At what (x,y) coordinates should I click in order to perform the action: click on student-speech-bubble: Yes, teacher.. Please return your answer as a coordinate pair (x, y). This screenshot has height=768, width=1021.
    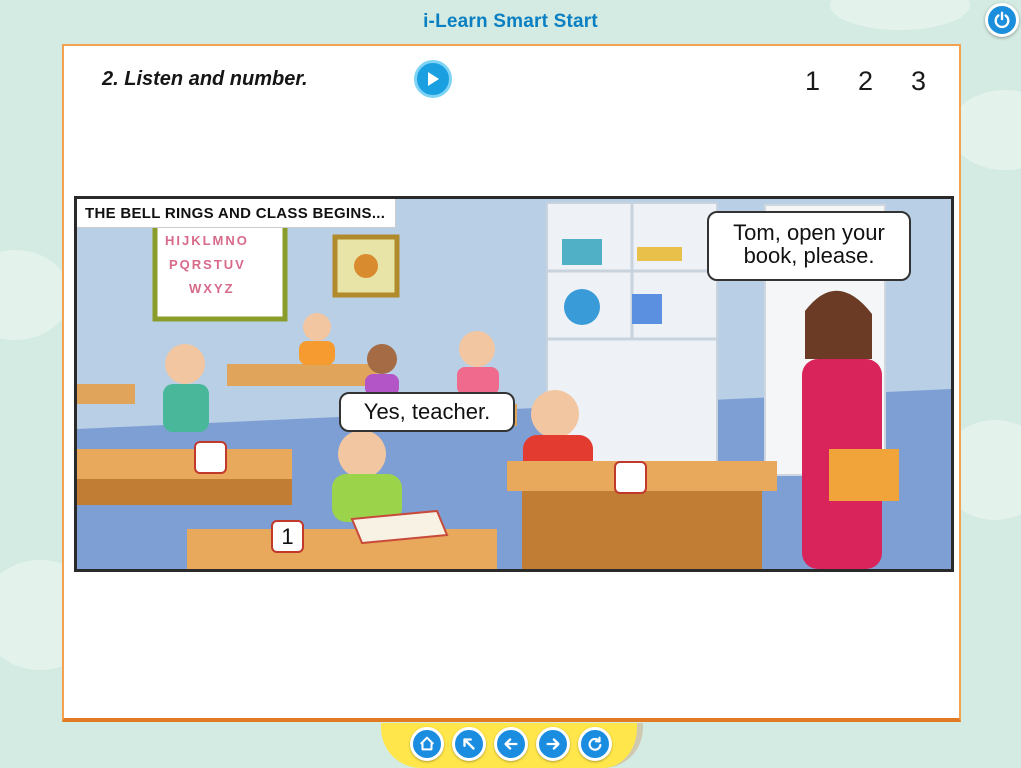
    Looking at the image, I should click on (427, 412).